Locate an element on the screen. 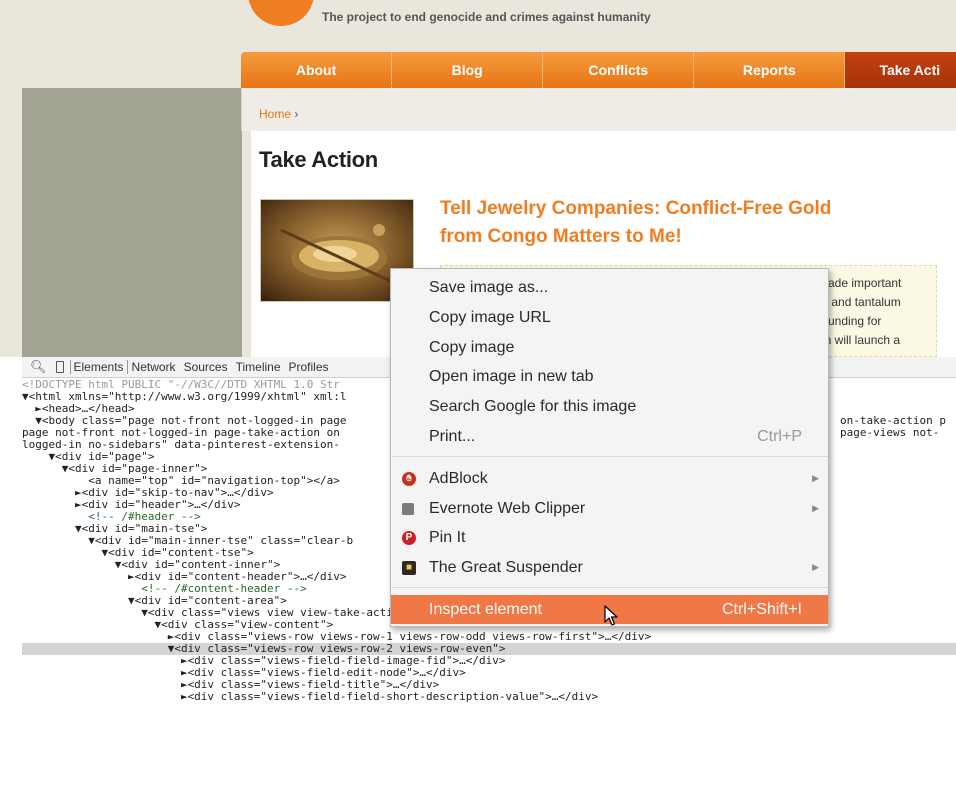 The image size is (956, 804). nav-conflicts: Conflicts is located at coordinates (619, 70).